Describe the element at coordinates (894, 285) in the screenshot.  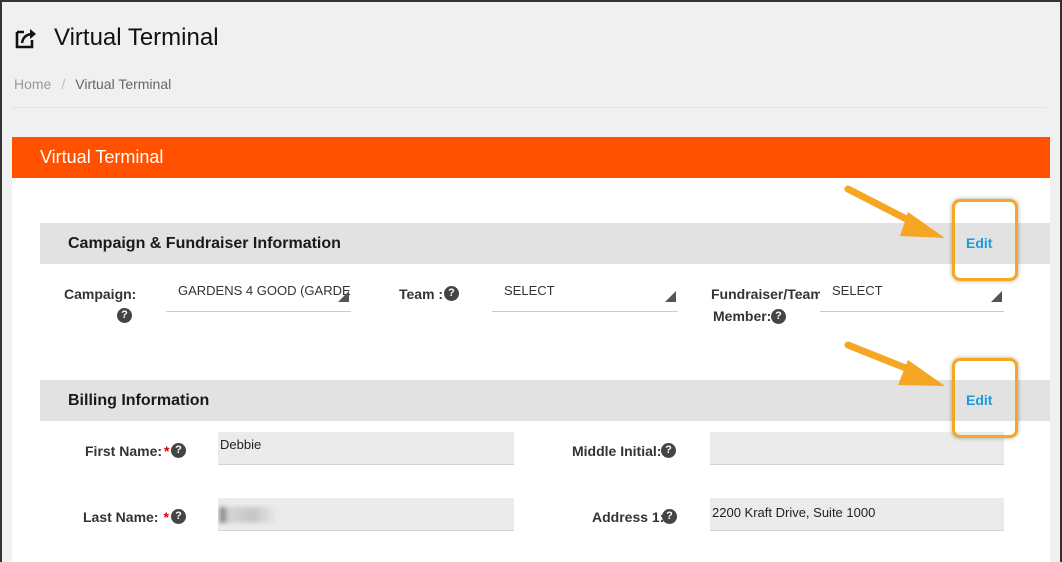
I see `annotation-arrows` at that location.